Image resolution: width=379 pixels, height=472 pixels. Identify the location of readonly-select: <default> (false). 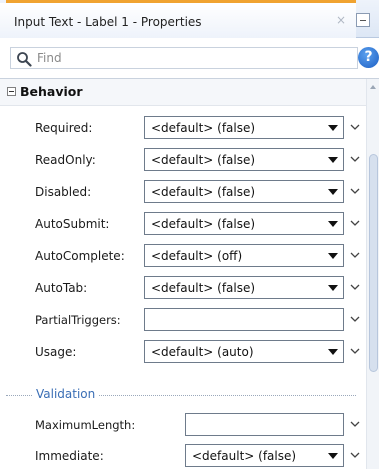
(244, 159).